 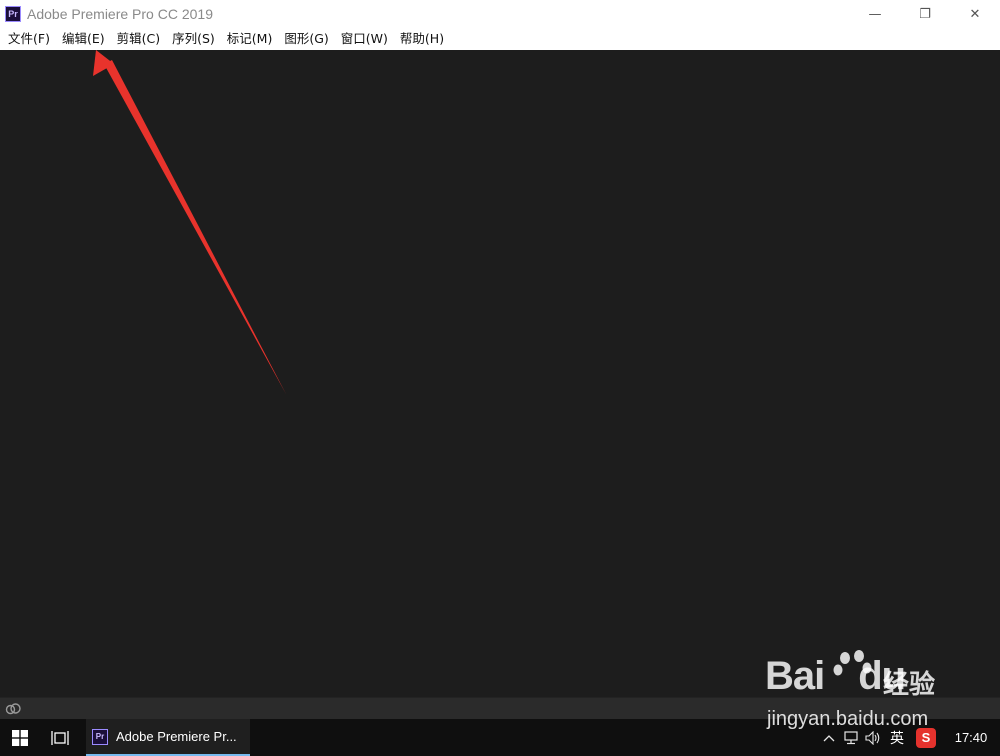 What do you see at coordinates (29, 39) in the screenshot?
I see `menu-file: 文件(F)` at bounding box center [29, 39].